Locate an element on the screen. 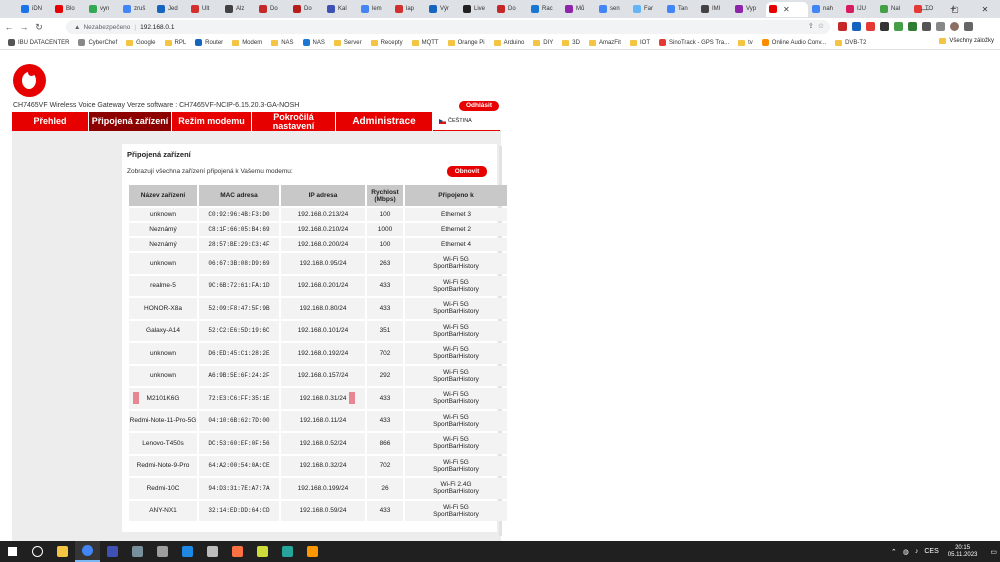  browser-tab: Blo is located at coordinates (68, 9).